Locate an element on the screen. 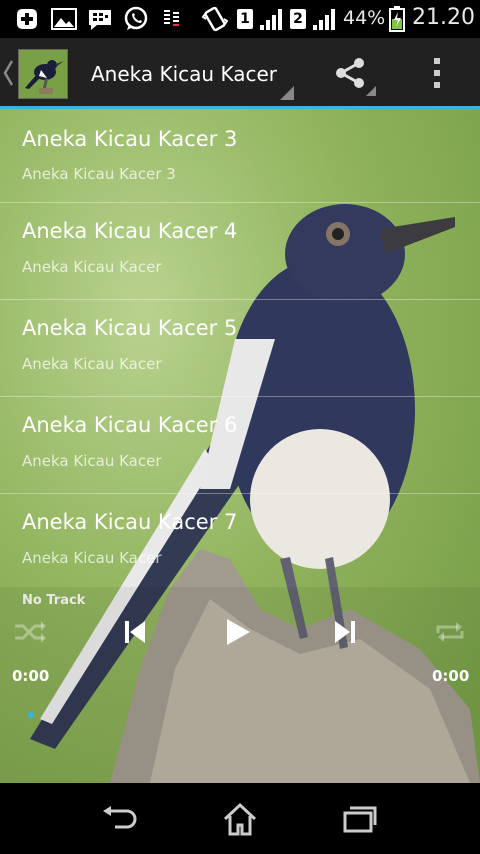 This screenshot has height=854, width=480. sim2-icon: 2 is located at coordinates (298, 19).